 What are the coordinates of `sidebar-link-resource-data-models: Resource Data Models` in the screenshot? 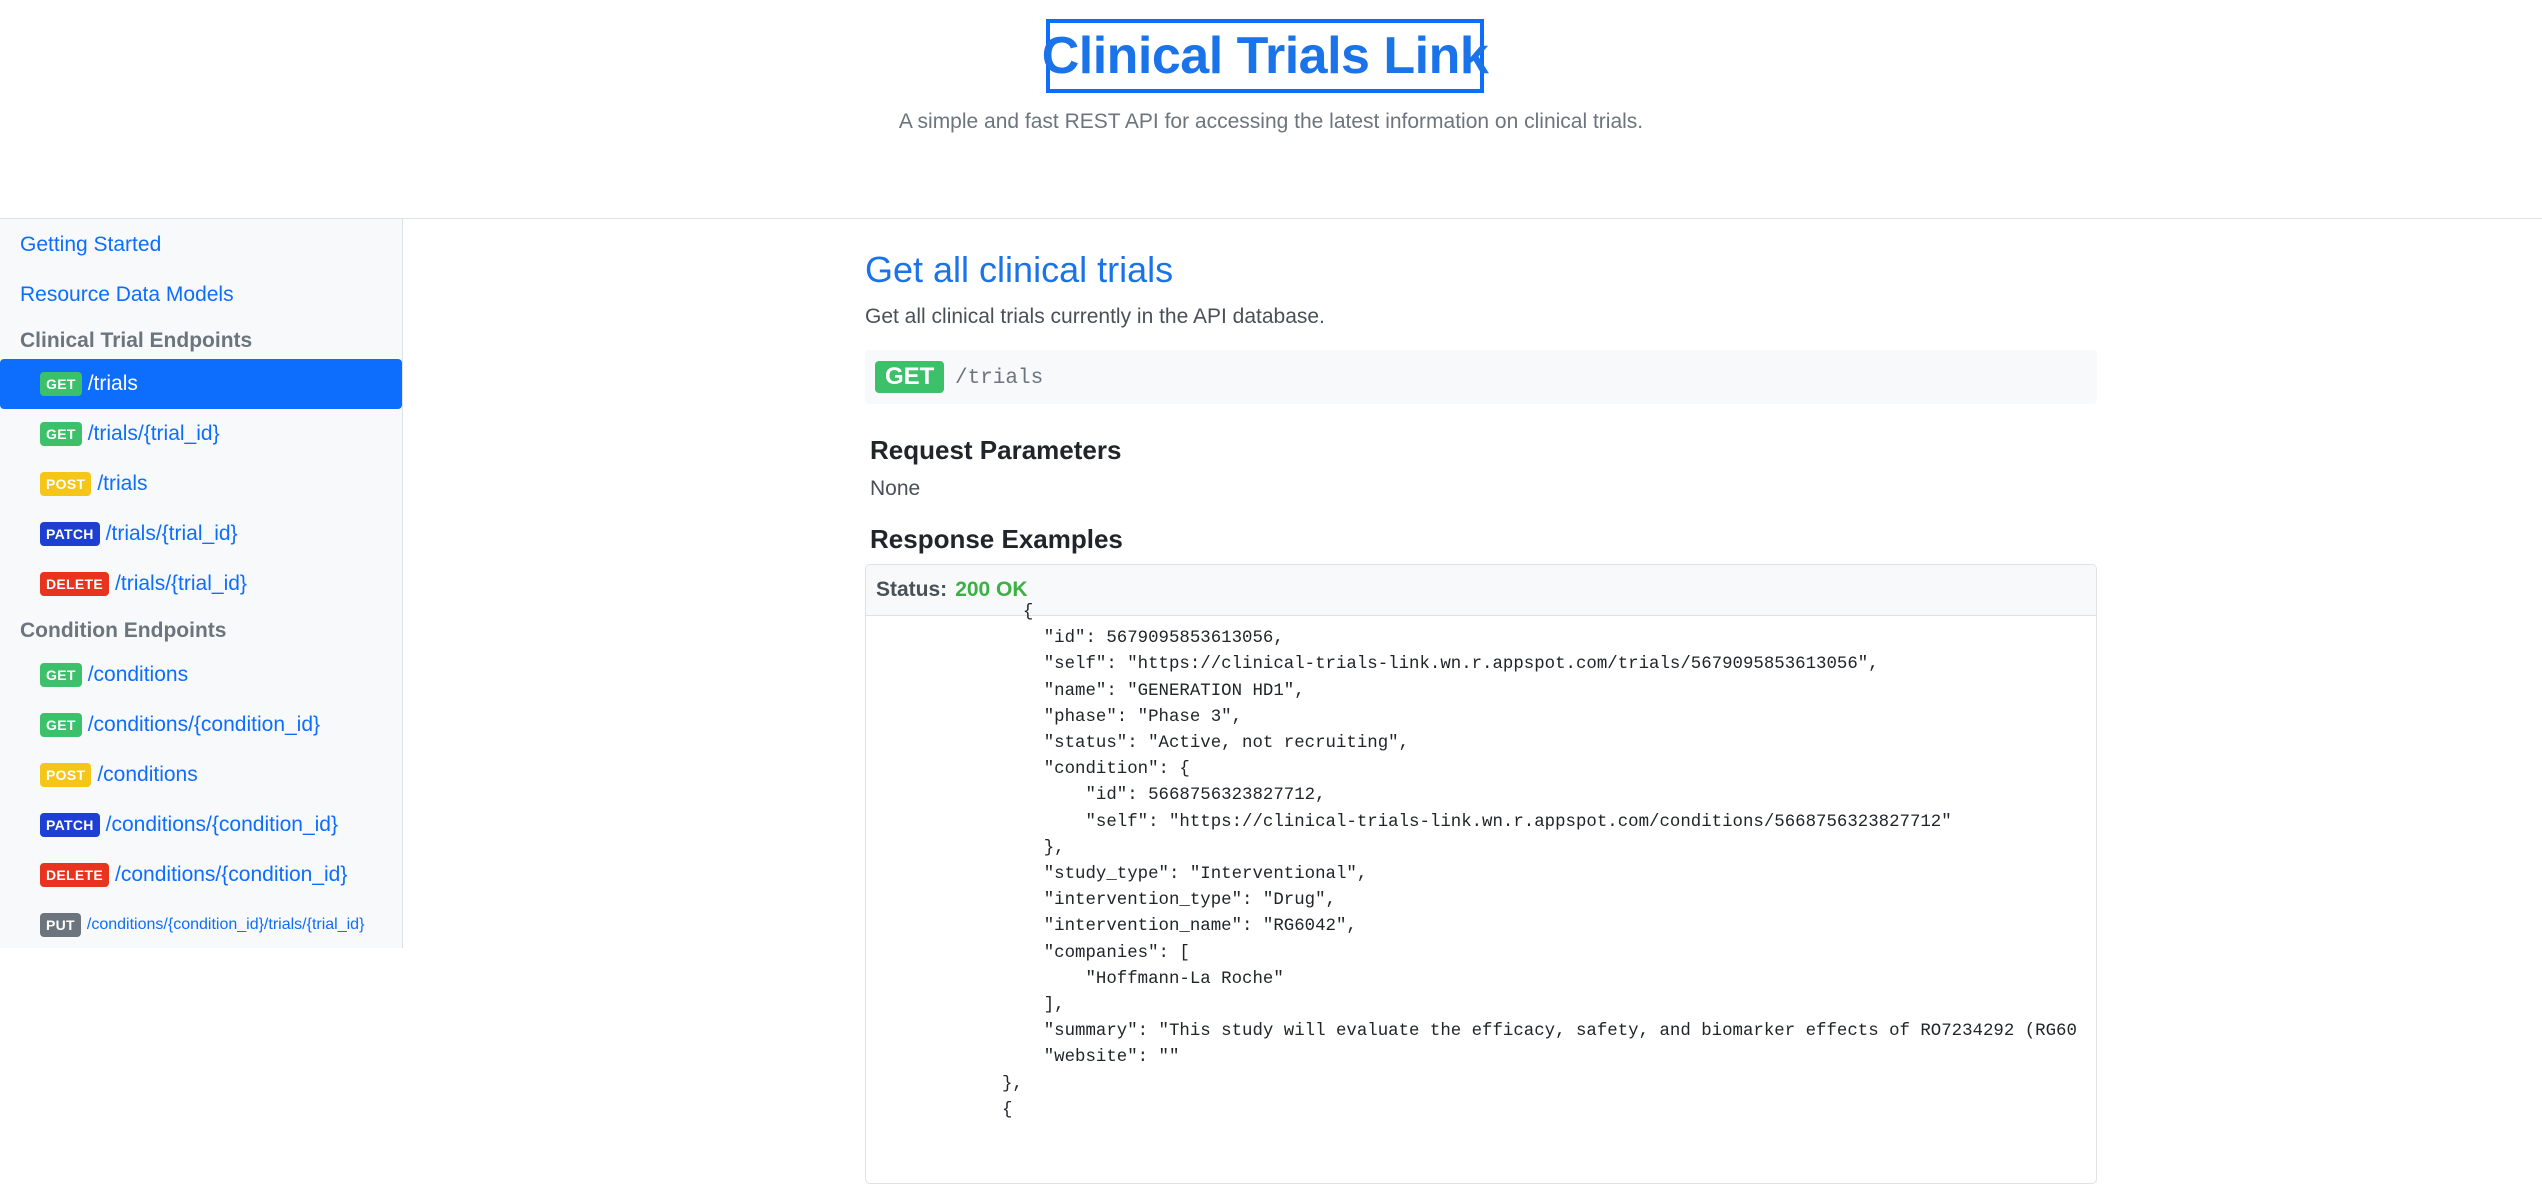 It's located at (127, 295).